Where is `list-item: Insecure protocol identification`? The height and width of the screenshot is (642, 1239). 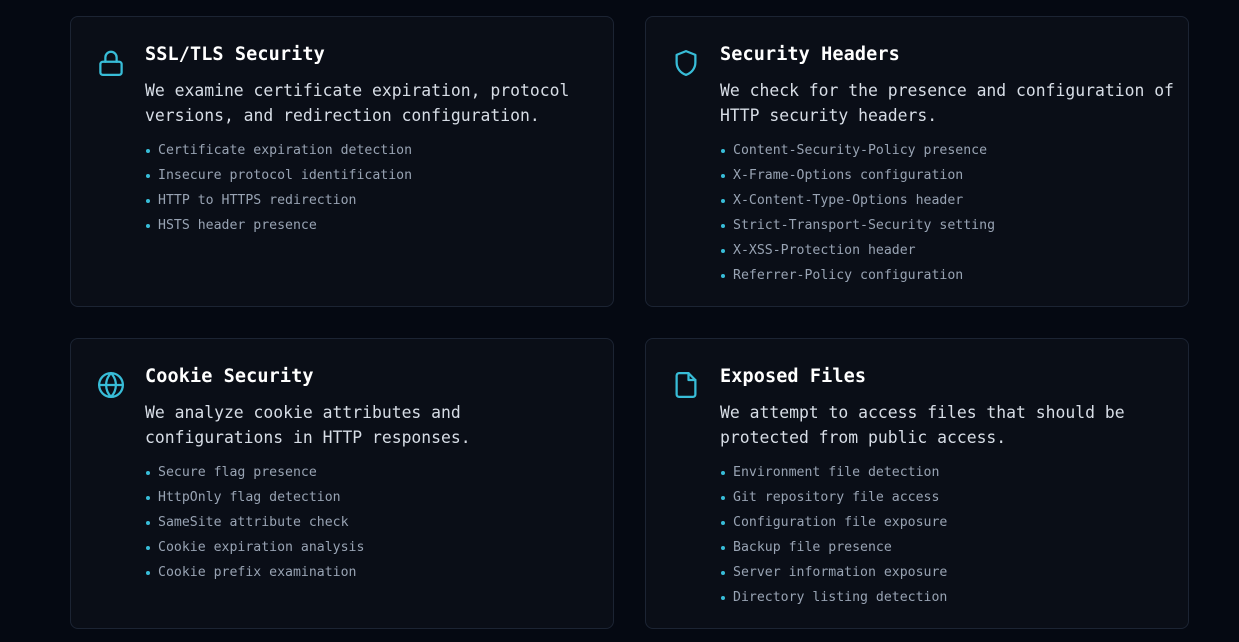
list-item: Insecure protocol identification is located at coordinates (279, 175).